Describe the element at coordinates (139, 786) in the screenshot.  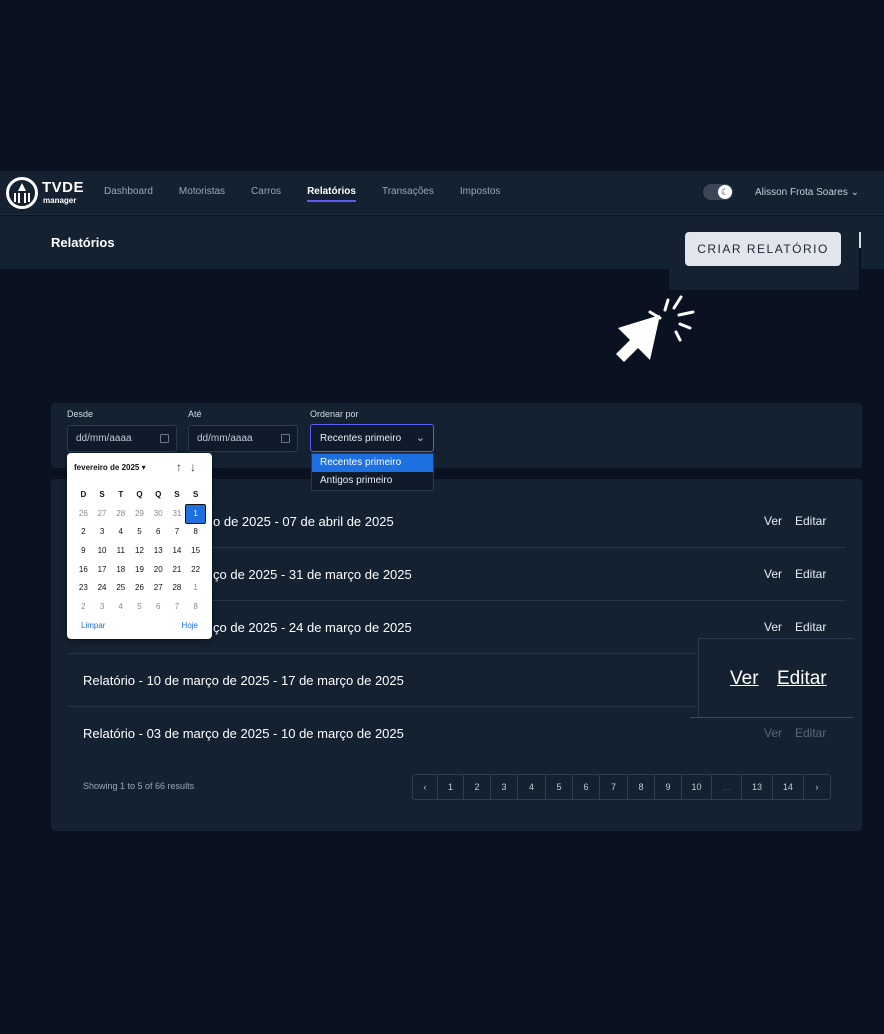
I see `results-summary: Showing 1 to 5 of 66 results` at that location.